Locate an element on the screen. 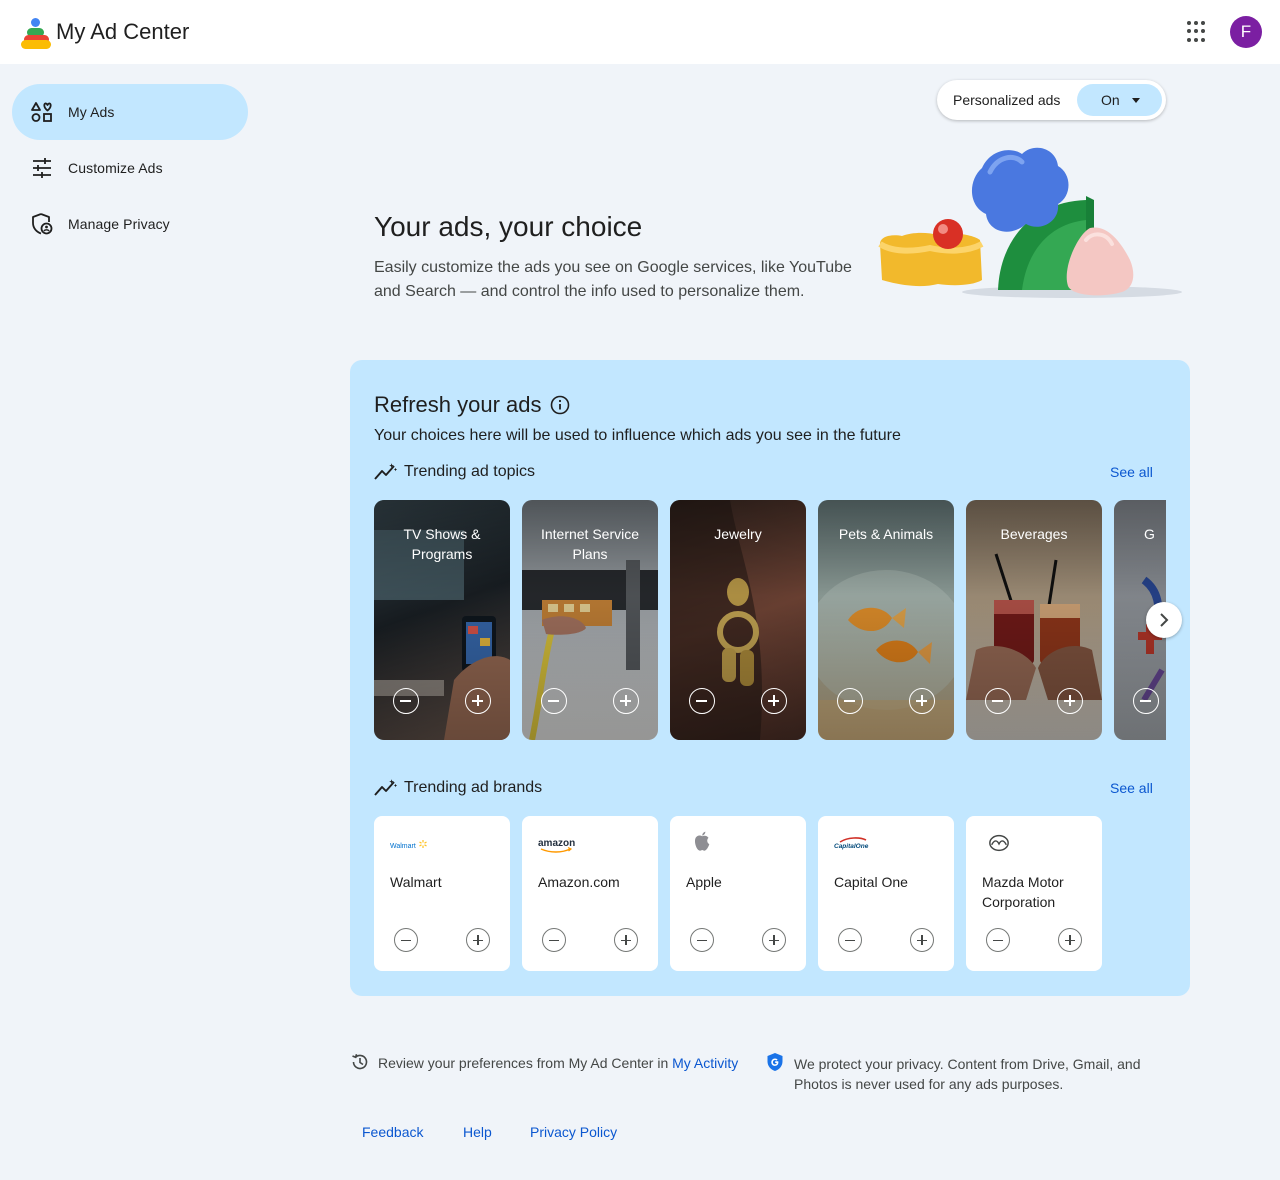  sidebar-item-customize-ads: Customize Ads is located at coordinates (130, 168).